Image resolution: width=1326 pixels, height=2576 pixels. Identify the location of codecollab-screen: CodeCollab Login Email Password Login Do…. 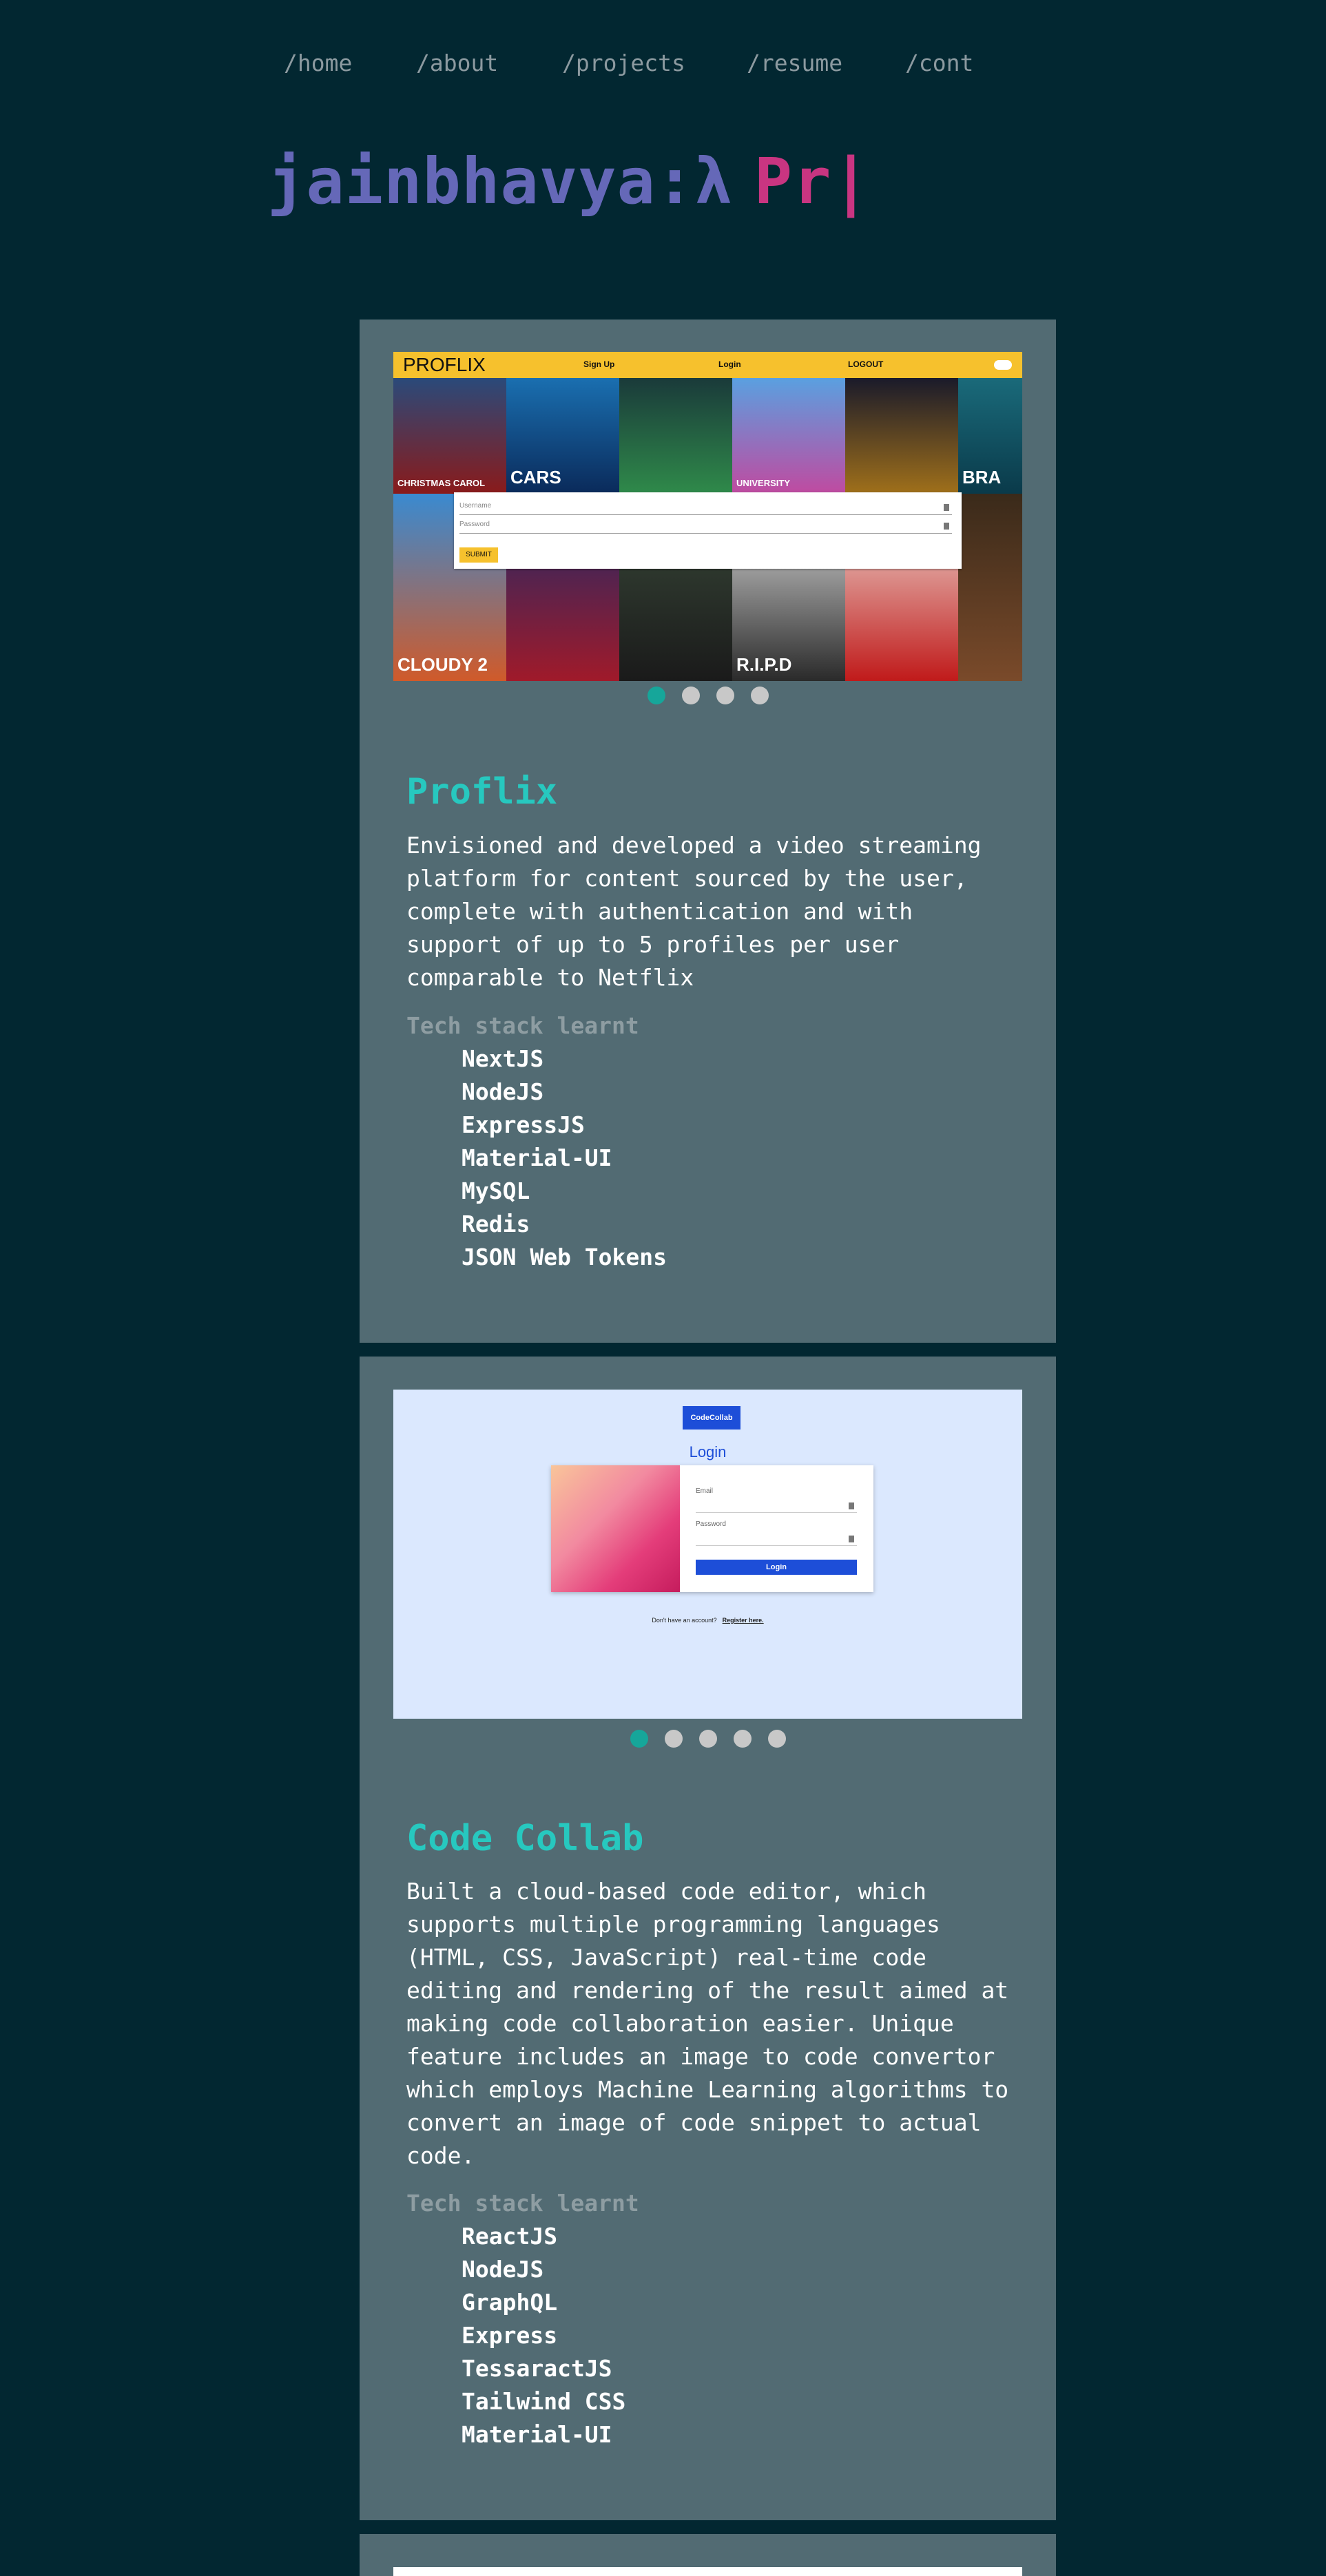
(707, 1554).